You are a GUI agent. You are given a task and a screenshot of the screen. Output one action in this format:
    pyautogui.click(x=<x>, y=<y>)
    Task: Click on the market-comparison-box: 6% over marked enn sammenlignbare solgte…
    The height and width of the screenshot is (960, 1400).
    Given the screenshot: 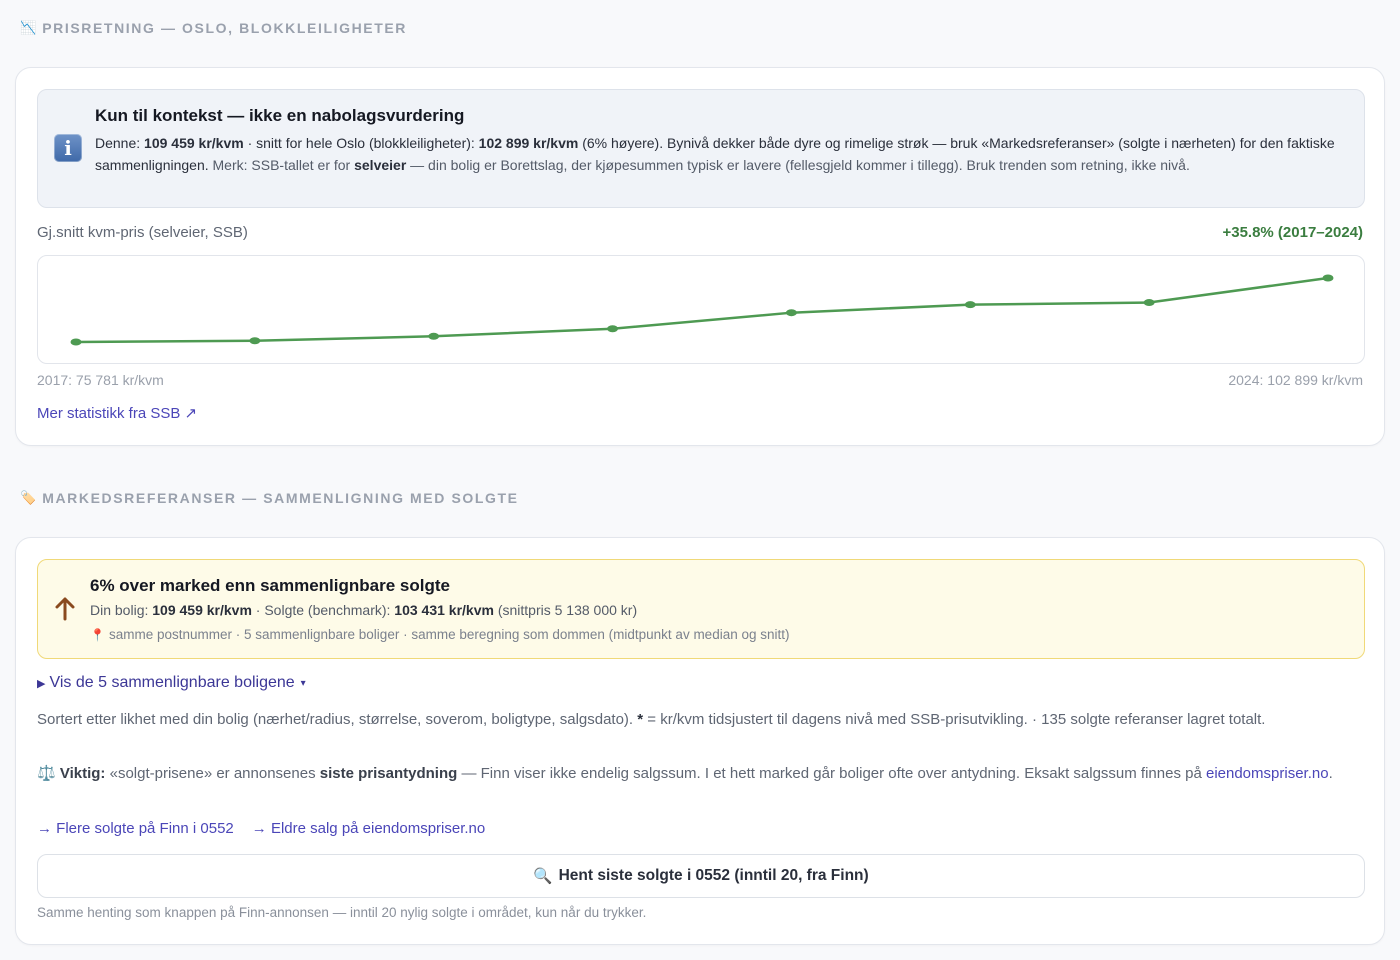 What is the action you would take?
    pyautogui.click(x=701, y=609)
    